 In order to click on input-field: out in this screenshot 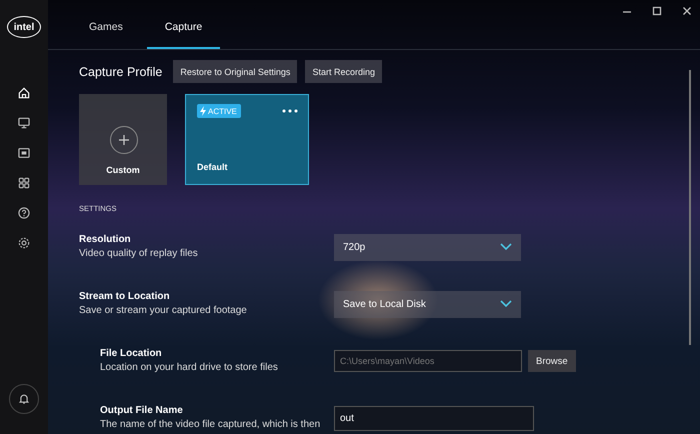, I will do `click(434, 418)`.